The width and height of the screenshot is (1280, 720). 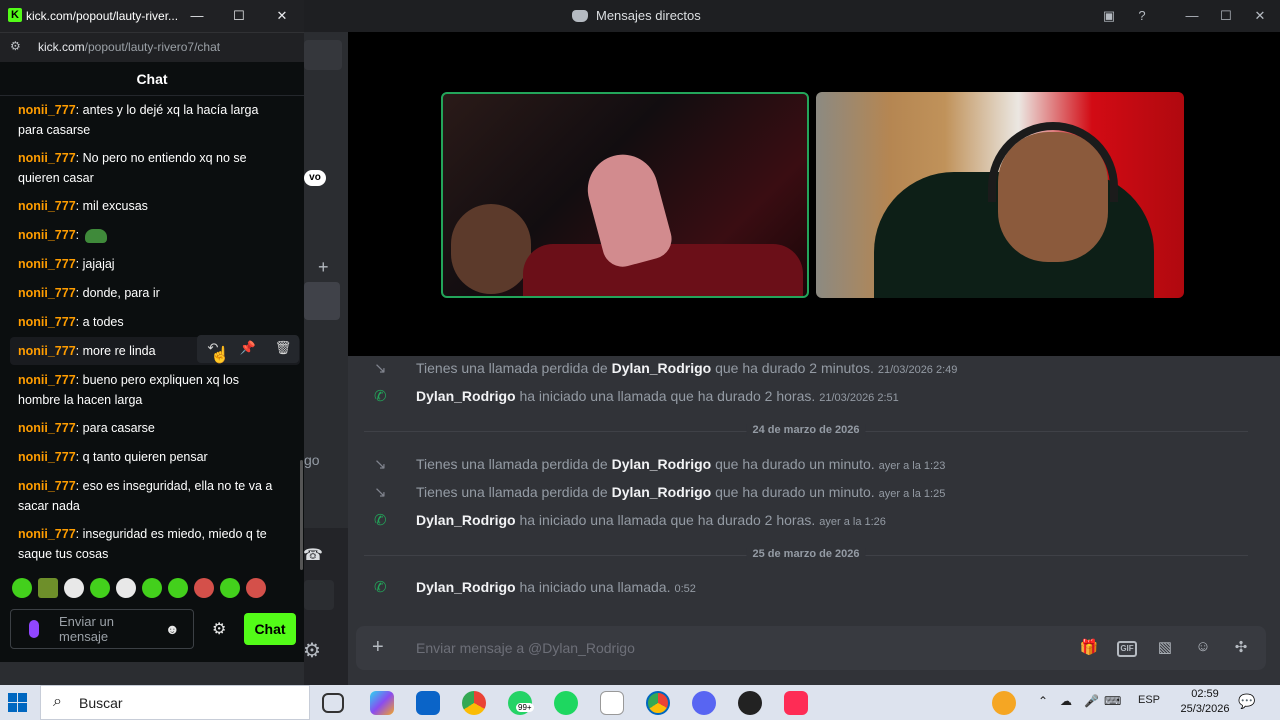 What do you see at coordinates (1043, 701) in the screenshot?
I see `chevron-up-icon: ⌃` at bounding box center [1043, 701].